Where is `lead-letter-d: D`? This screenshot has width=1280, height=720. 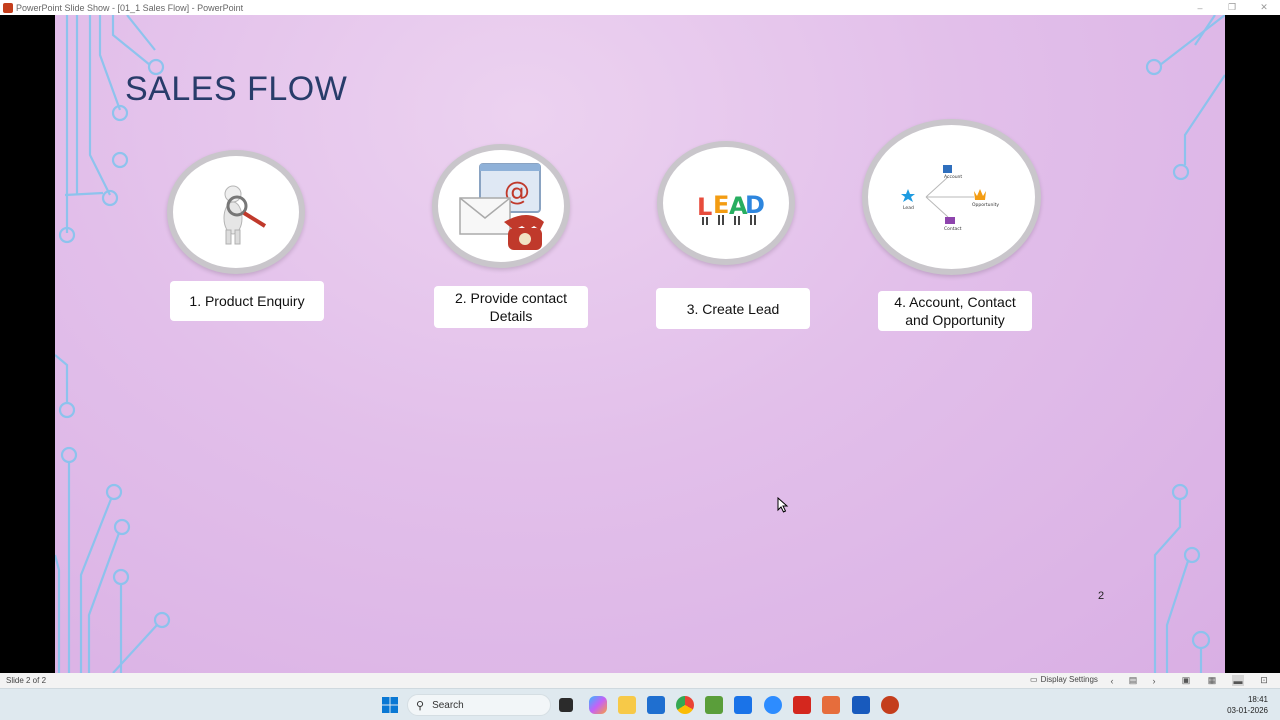
lead-letter-d: D is located at coordinates (755, 205).